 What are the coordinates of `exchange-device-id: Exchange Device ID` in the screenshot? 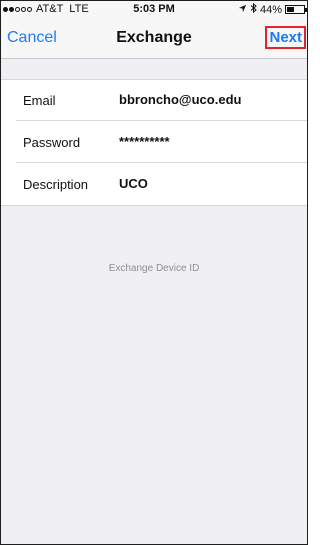 It's located at (154, 268).